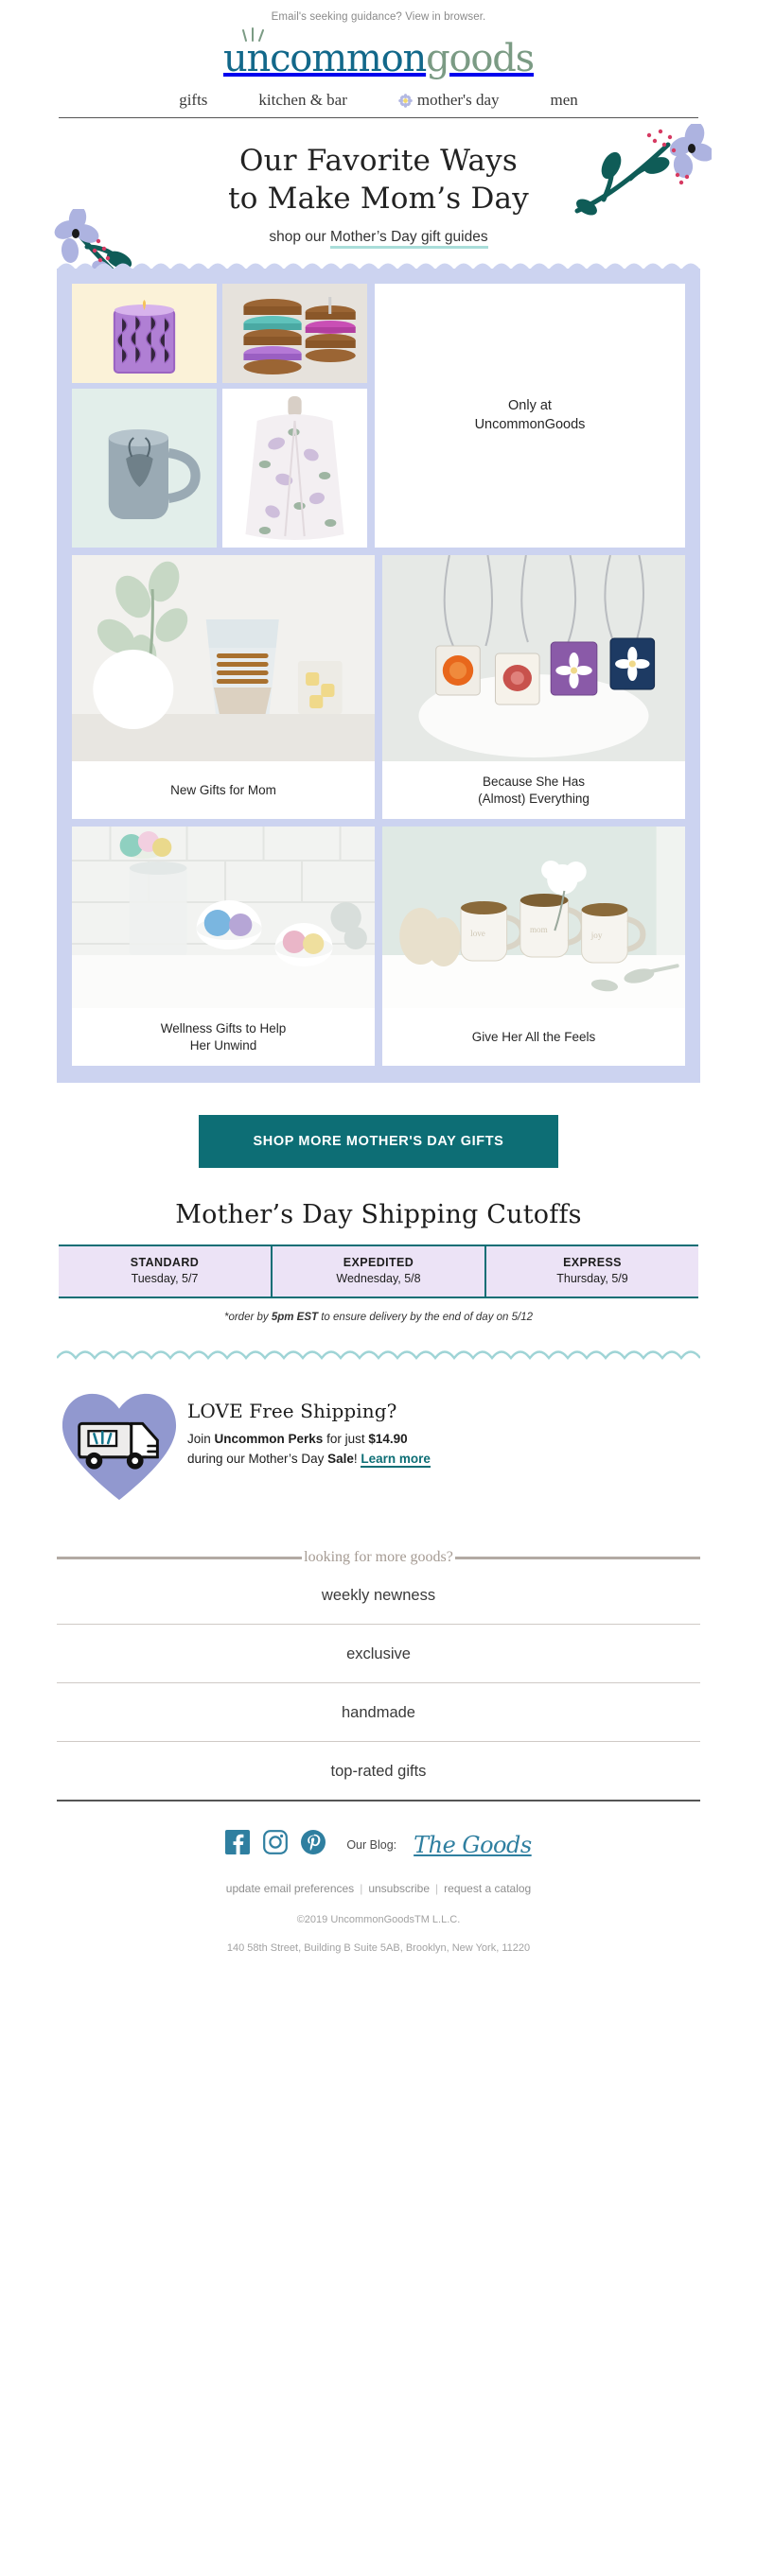  What do you see at coordinates (379, 1920) in the screenshot?
I see `copyright-text: ©2019 UncommonGoodsTM L.L.C.` at bounding box center [379, 1920].